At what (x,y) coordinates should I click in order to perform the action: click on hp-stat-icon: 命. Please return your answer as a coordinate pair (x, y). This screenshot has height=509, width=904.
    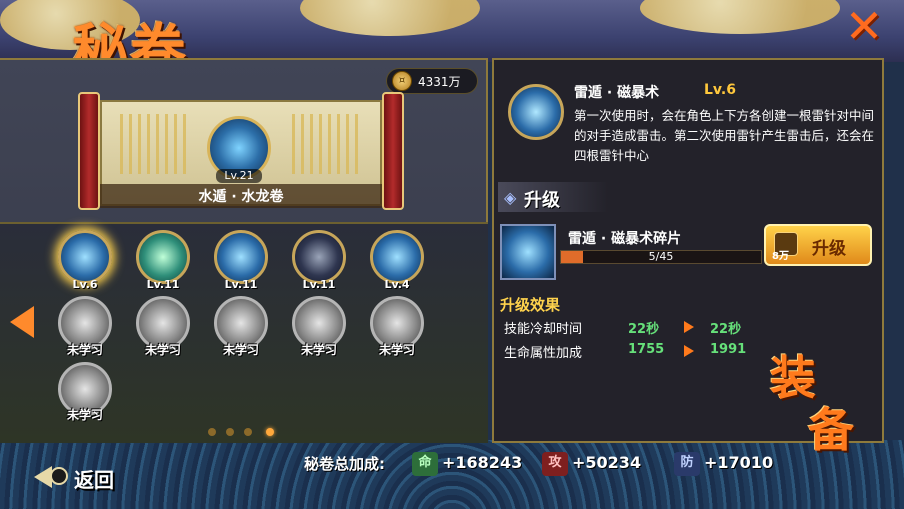
    Looking at the image, I should click on (425, 464).